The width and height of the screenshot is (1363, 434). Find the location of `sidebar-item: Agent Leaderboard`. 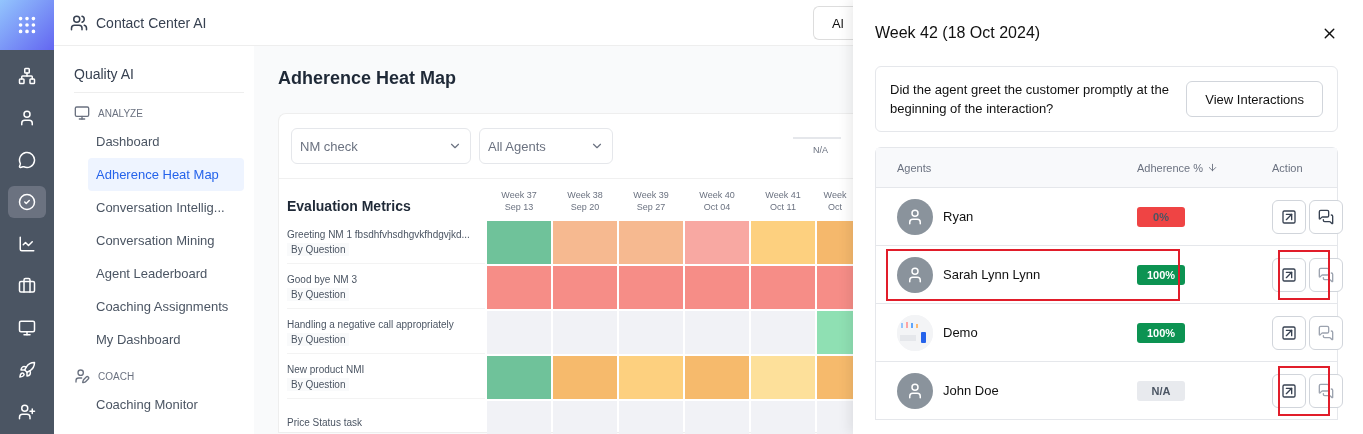

sidebar-item: Agent Leaderboard is located at coordinates (166, 273).